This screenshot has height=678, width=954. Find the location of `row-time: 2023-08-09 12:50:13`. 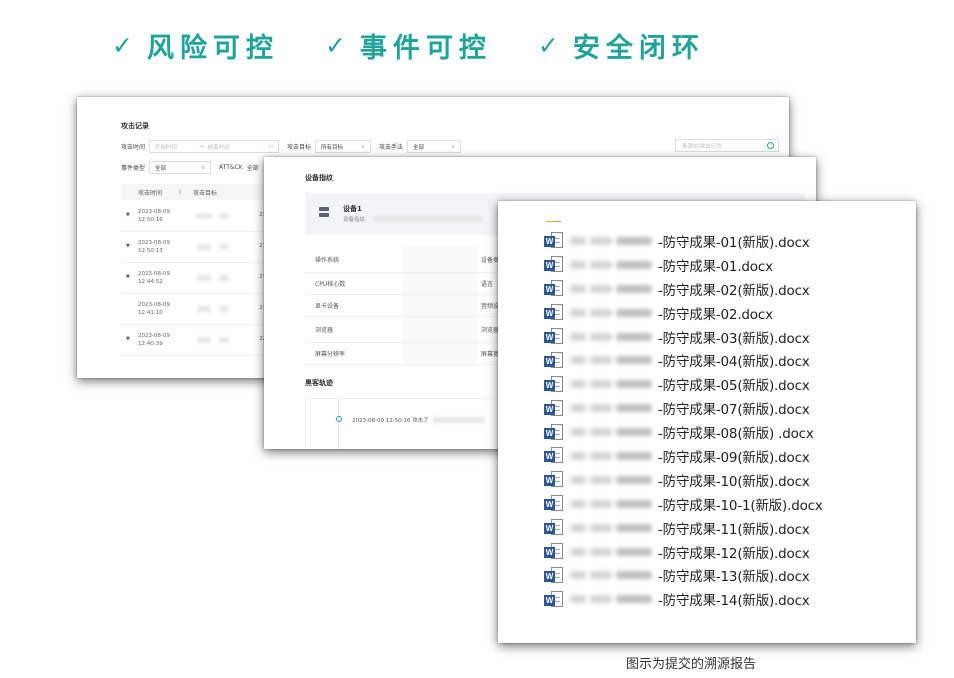

row-time: 2023-08-09 12:50:13 is located at coordinates (154, 247).